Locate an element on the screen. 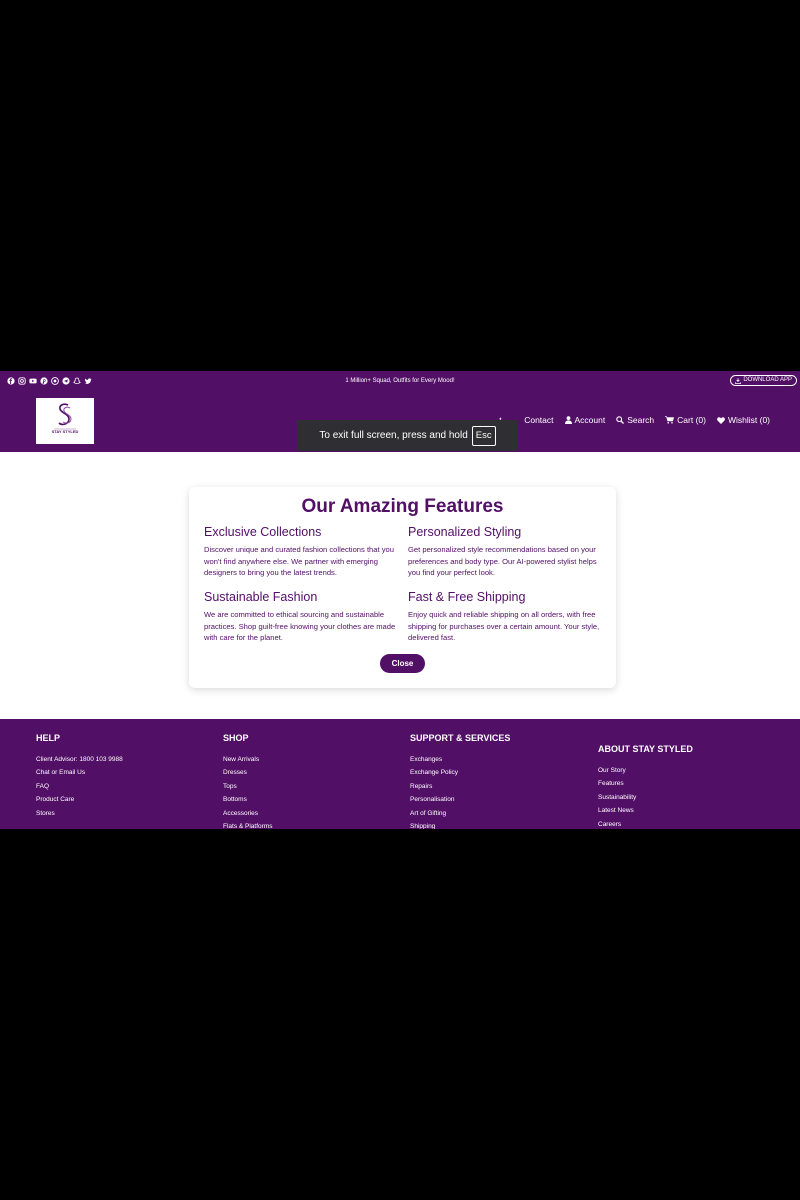 This screenshot has width=800, height=1200. download-icon is located at coordinates (738, 380).